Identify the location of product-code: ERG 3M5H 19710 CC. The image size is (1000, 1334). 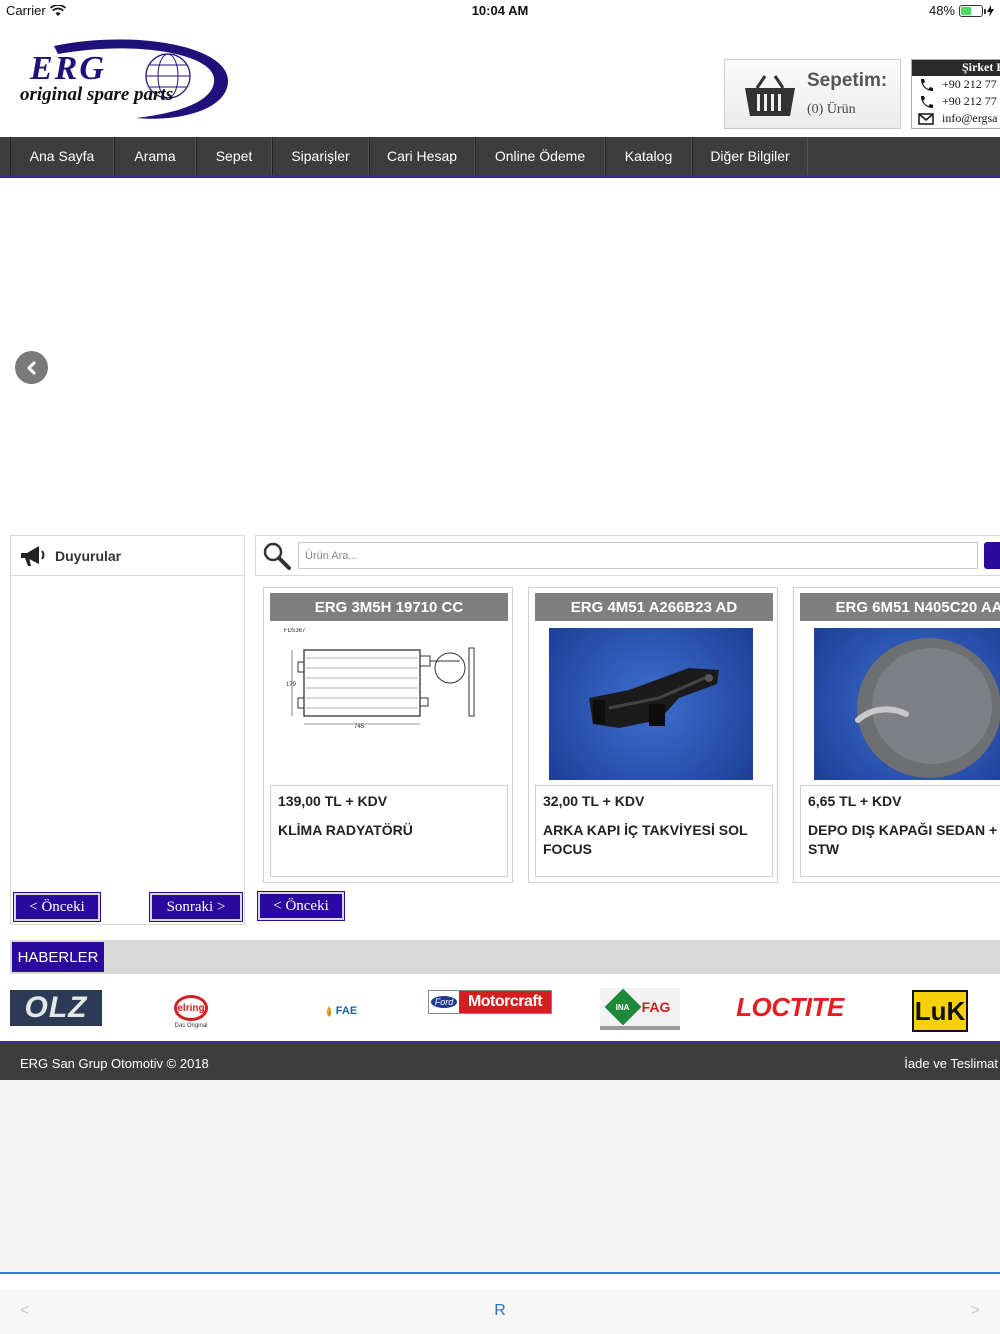
(389, 607).